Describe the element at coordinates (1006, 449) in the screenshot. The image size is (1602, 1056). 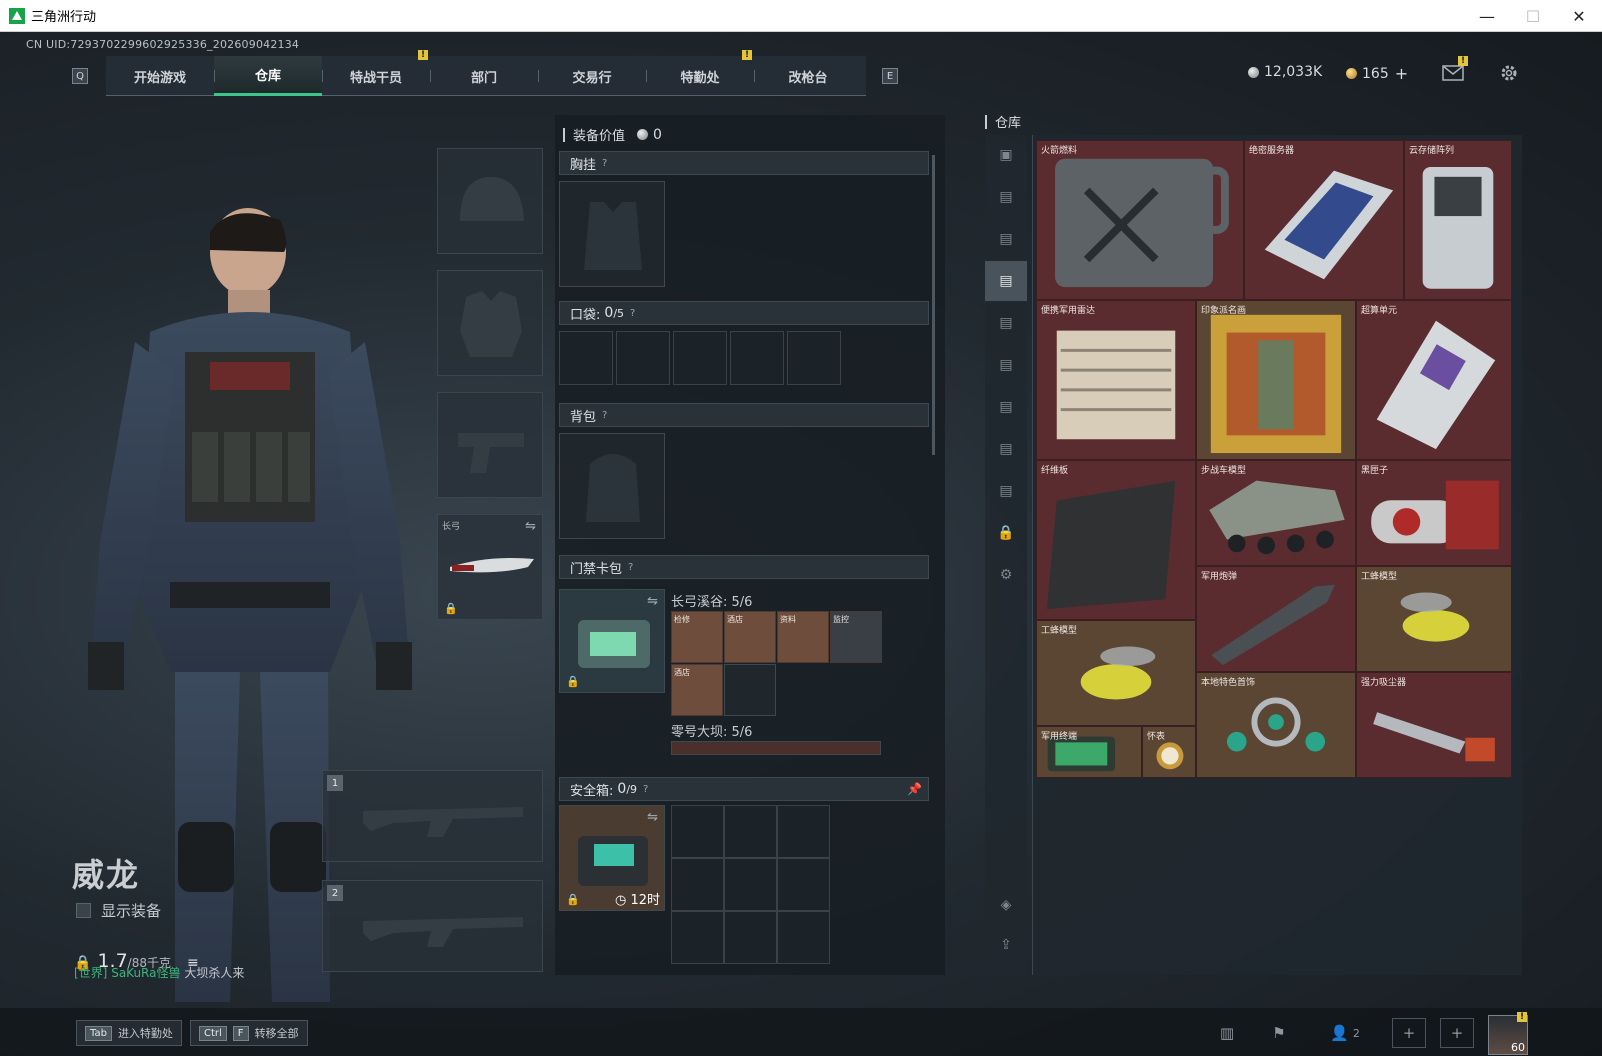
I see `stash-page-7-icon: ▤` at that location.